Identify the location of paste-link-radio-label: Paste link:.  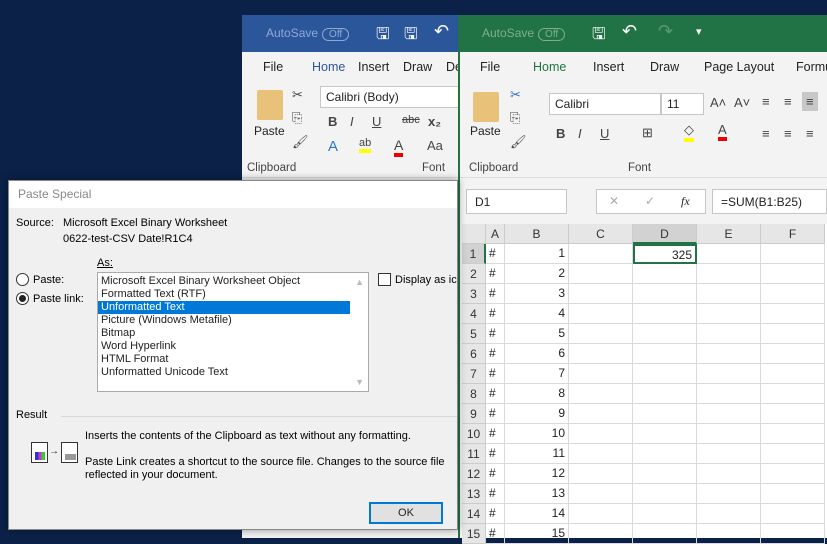
(58, 299).